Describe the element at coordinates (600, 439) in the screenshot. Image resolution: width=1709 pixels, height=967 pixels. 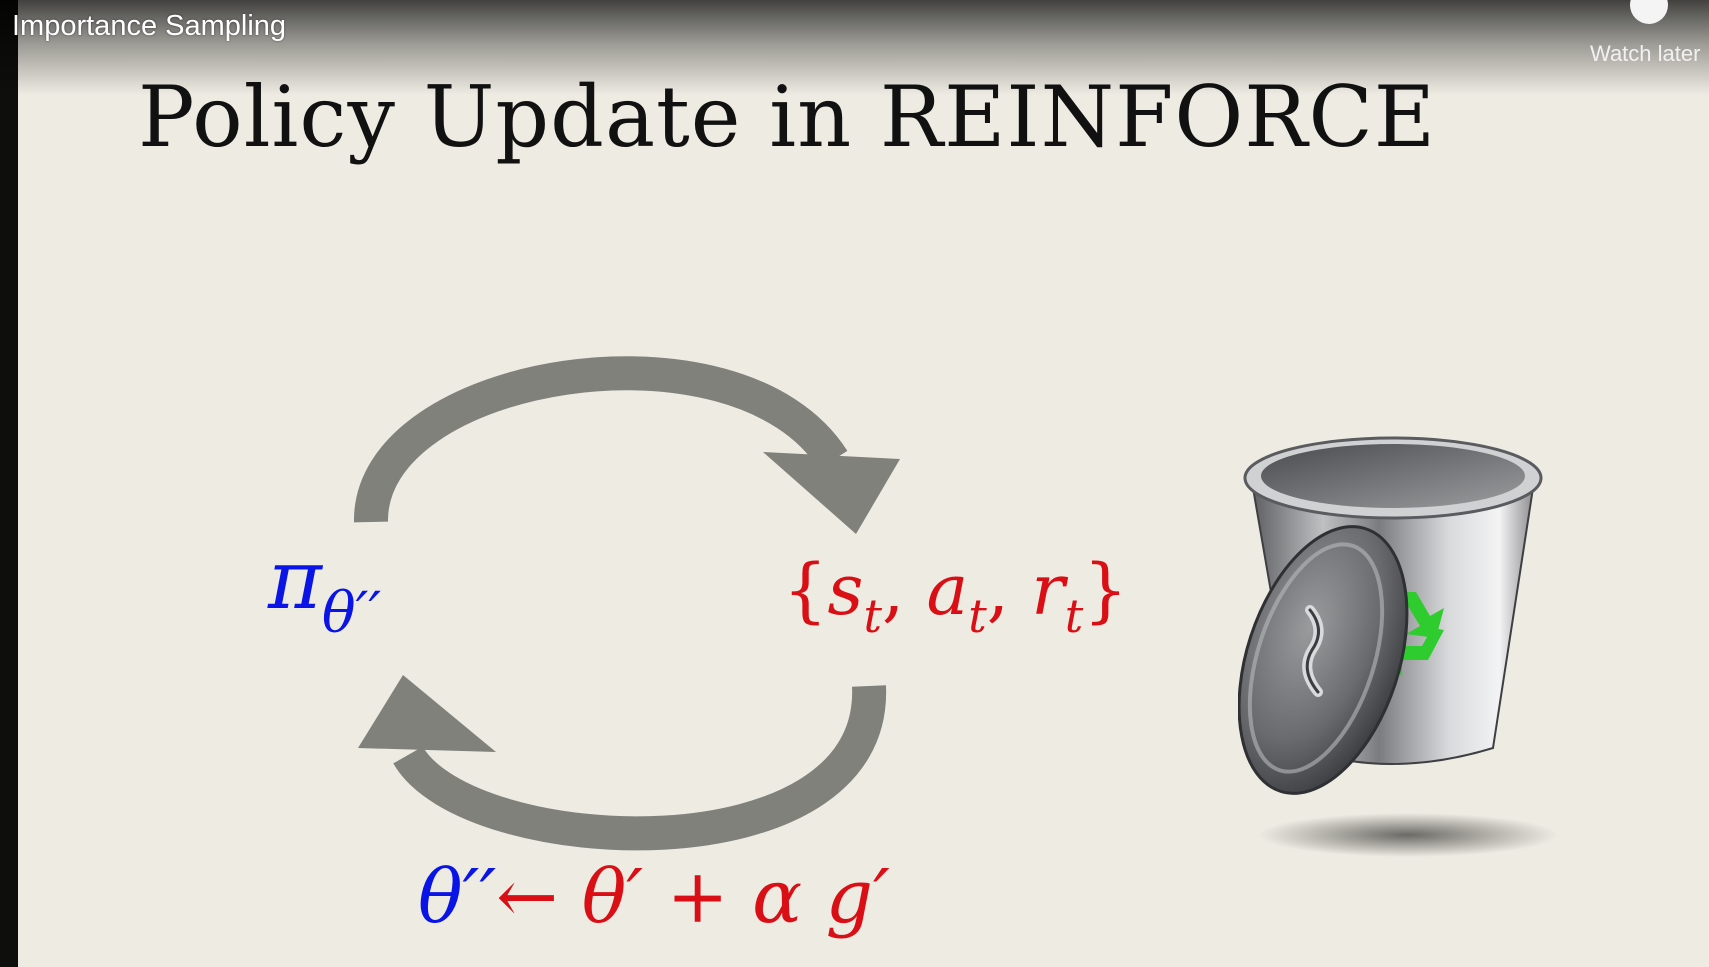
I see `top-arc-arrow` at that location.